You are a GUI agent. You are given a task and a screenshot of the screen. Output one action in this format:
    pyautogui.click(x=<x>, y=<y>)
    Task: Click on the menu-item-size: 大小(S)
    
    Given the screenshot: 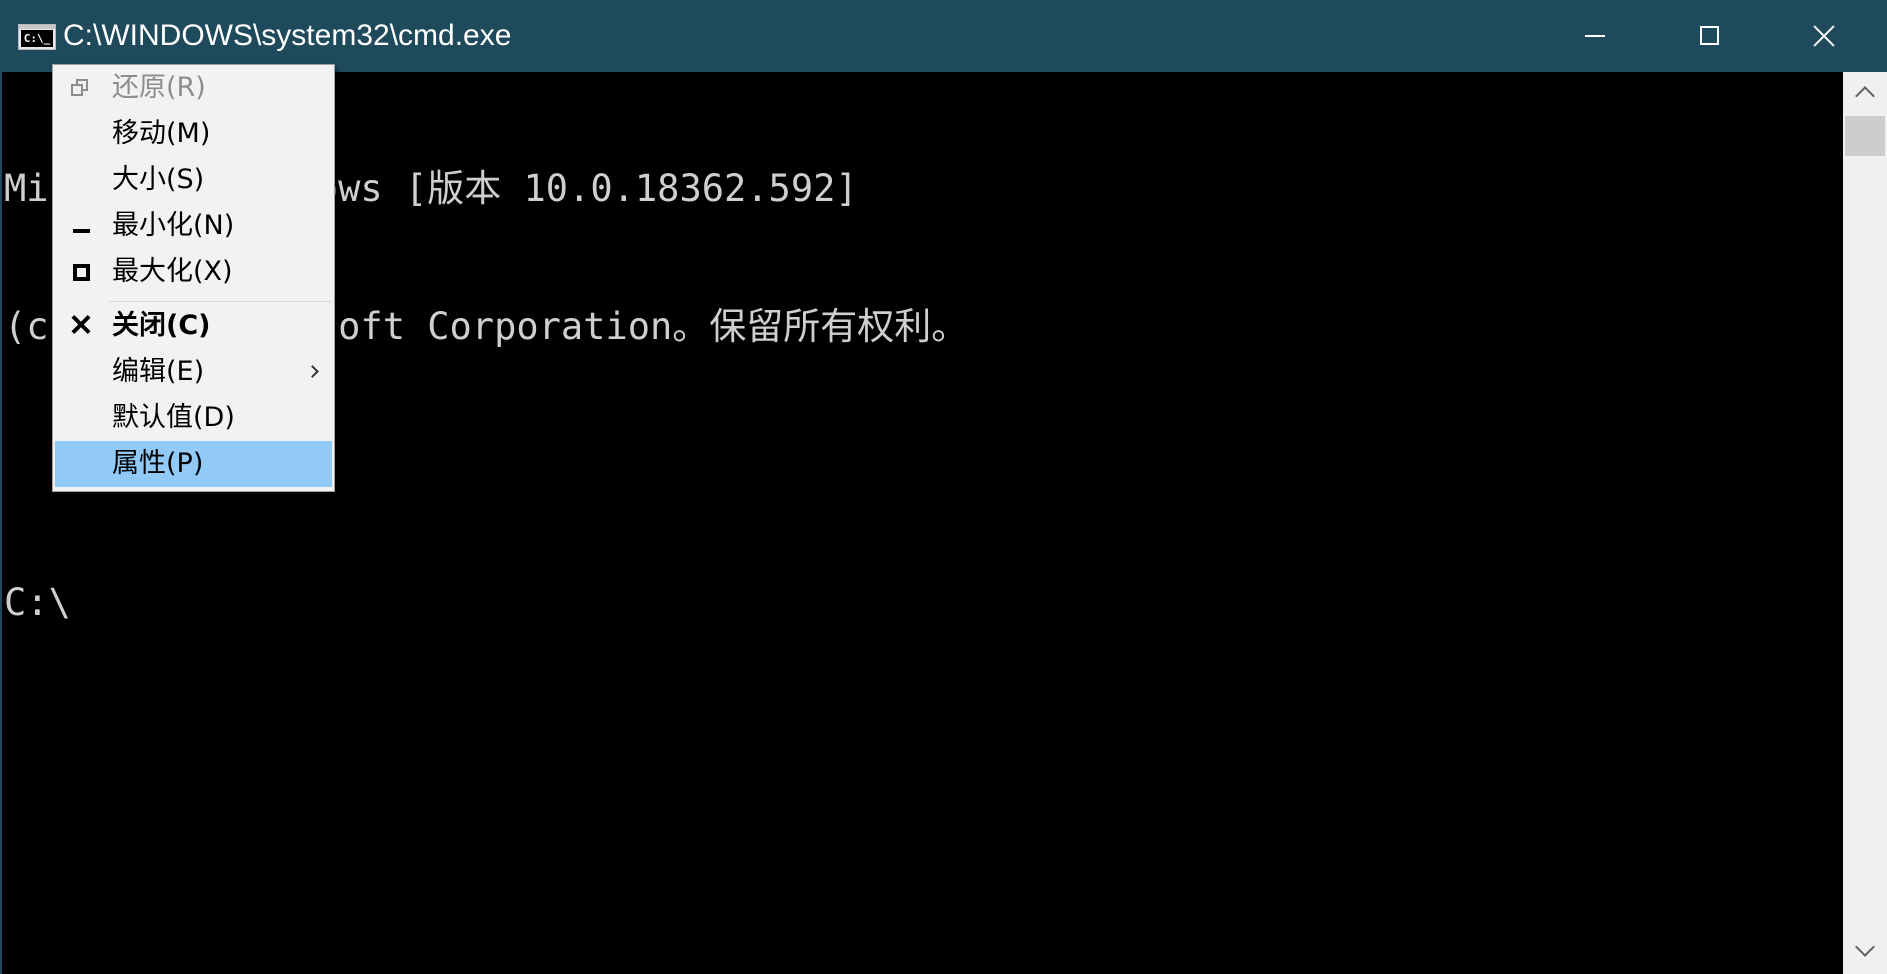 What is the action you would take?
    pyautogui.click(x=193, y=180)
    